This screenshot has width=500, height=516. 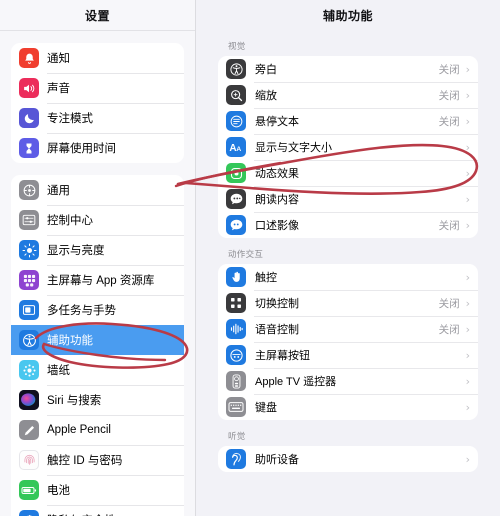 What do you see at coordinates (29, 250) in the screenshot?
I see `brightness-icon` at bounding box center [29, 250].